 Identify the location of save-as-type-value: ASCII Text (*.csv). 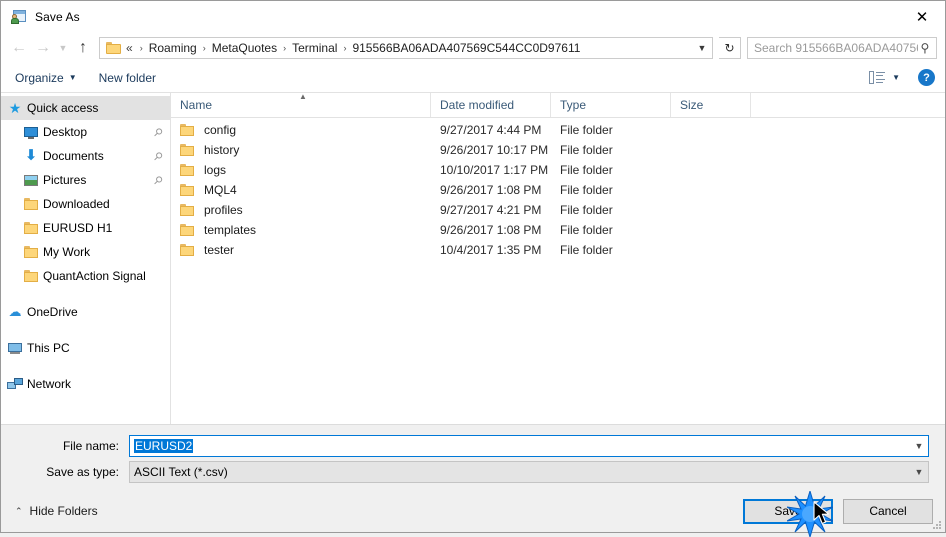
(181, 472).